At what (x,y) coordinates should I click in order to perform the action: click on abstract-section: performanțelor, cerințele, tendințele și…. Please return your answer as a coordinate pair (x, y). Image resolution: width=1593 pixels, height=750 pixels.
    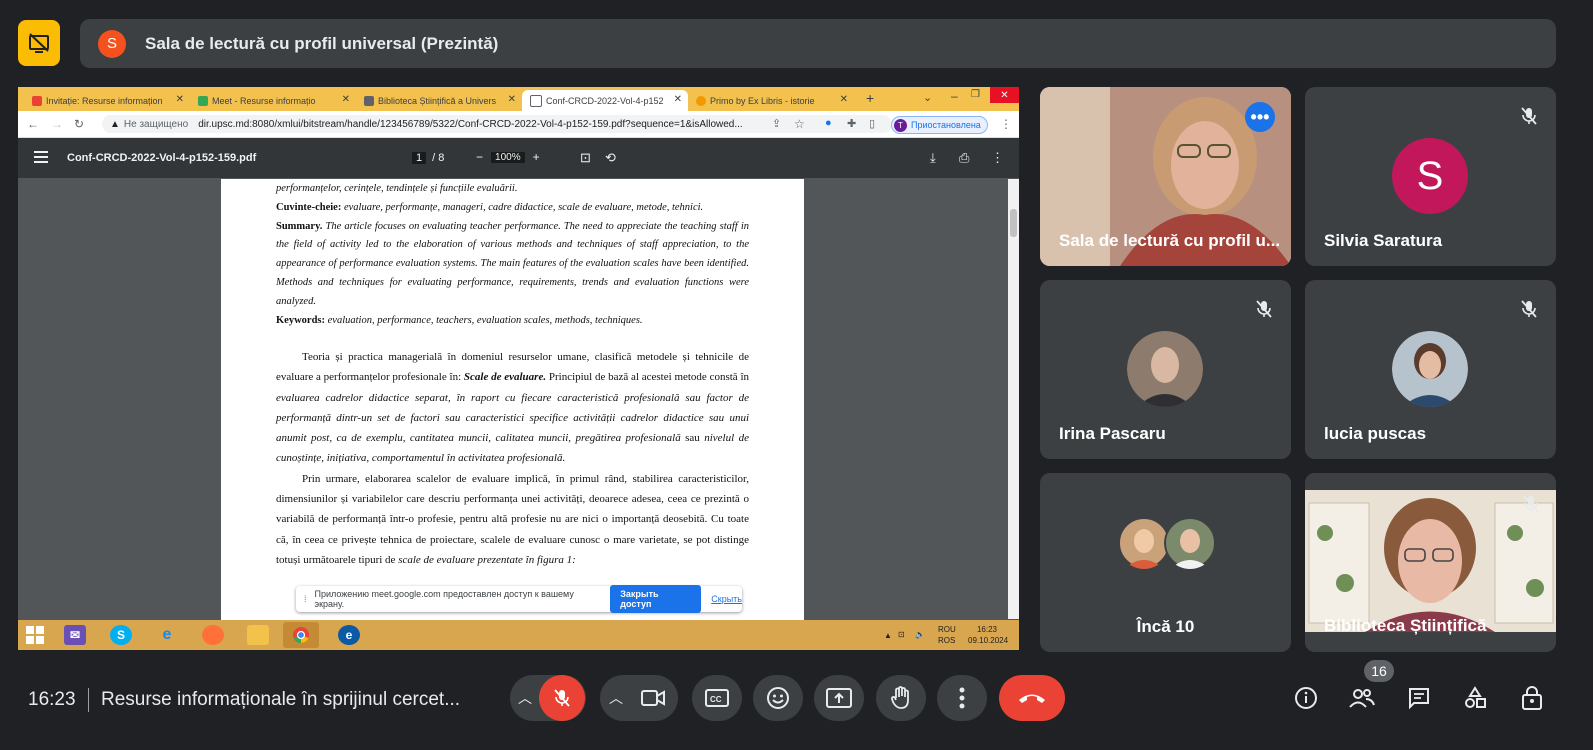
    Looking at the image, I should click on (512, 255).